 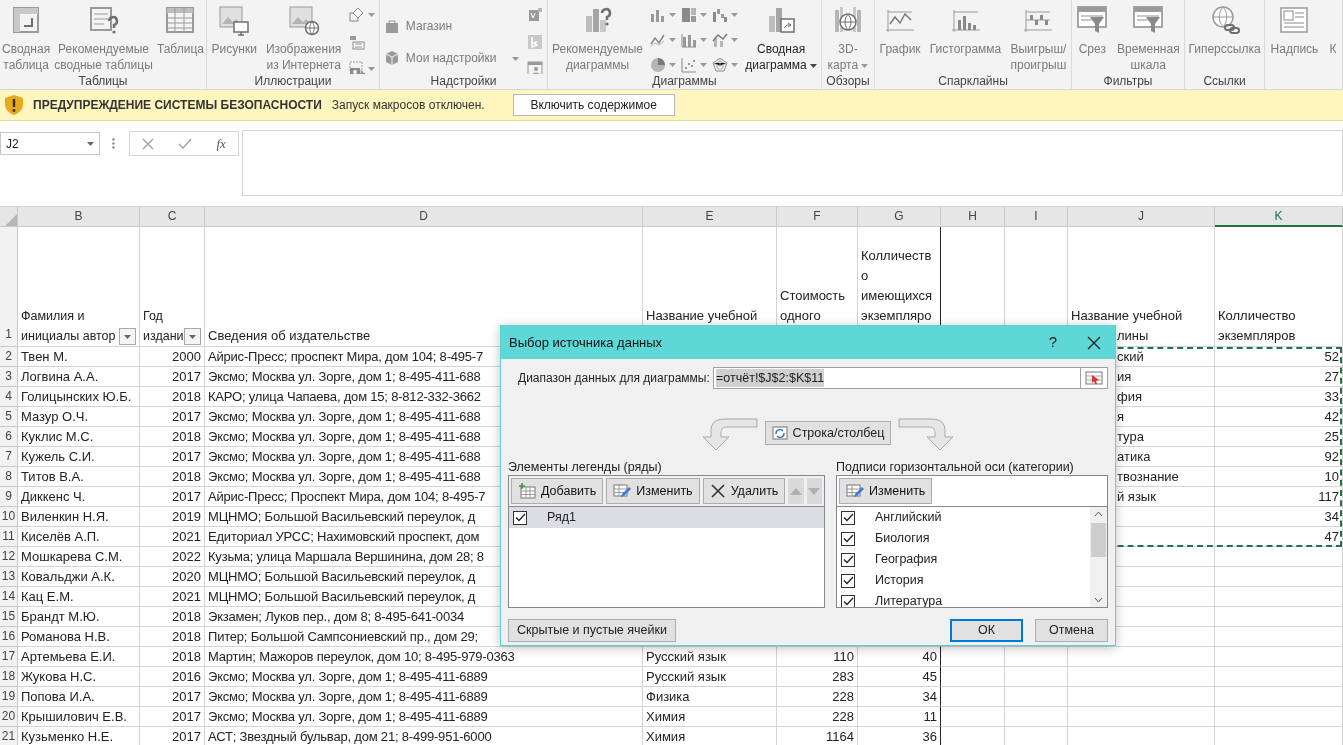 I want to click on row-header: 10, so click(x=9, y=517).